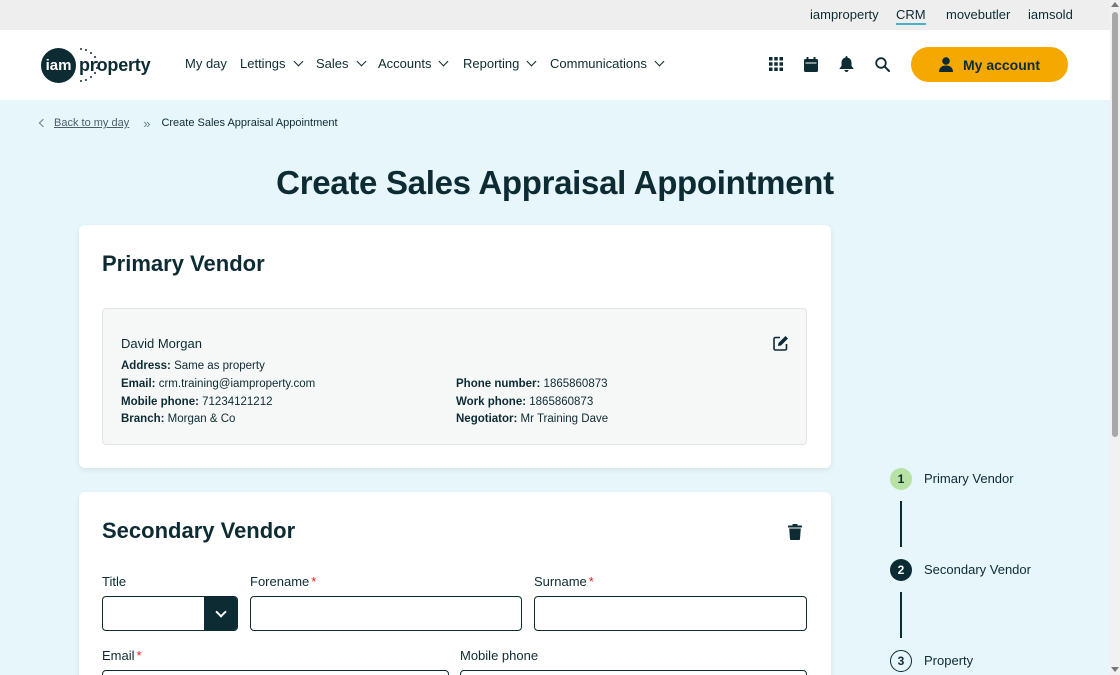  What do you see at coordinates (263, 63) in the screenshot?
I see `nav-label: Lettings` at bounding box center [263, 63].